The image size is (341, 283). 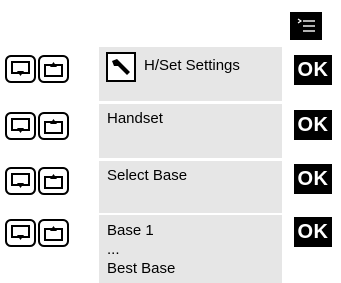 What do you see at coordinates (192, 65) in the screenshot?
I see `menu-item-label: H/Set Settings` at bounding box center [192, 65].